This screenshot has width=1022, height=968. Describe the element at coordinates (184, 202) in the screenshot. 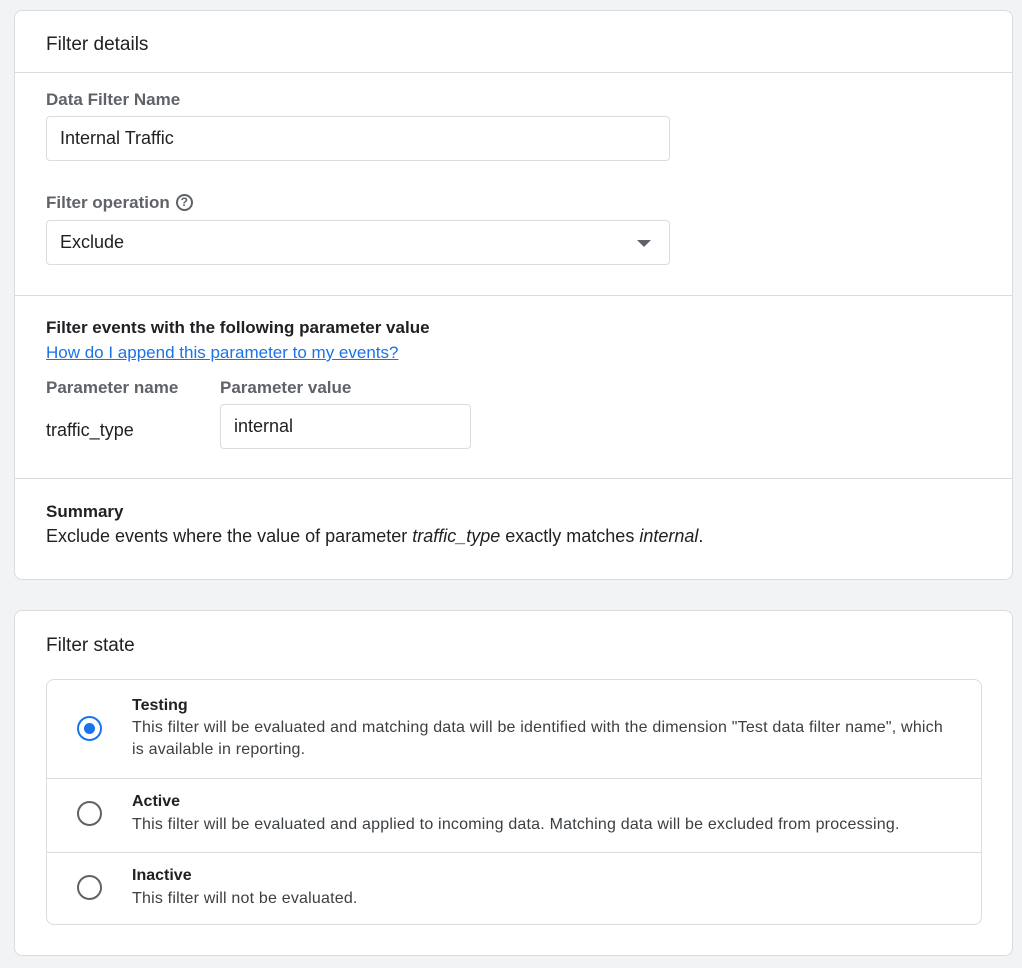

I see `help-icon: ?` at that location.